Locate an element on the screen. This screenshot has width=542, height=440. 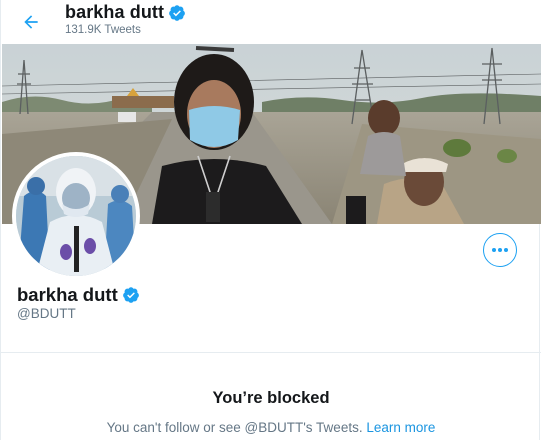
back-button is located at coordinates (31, 22).